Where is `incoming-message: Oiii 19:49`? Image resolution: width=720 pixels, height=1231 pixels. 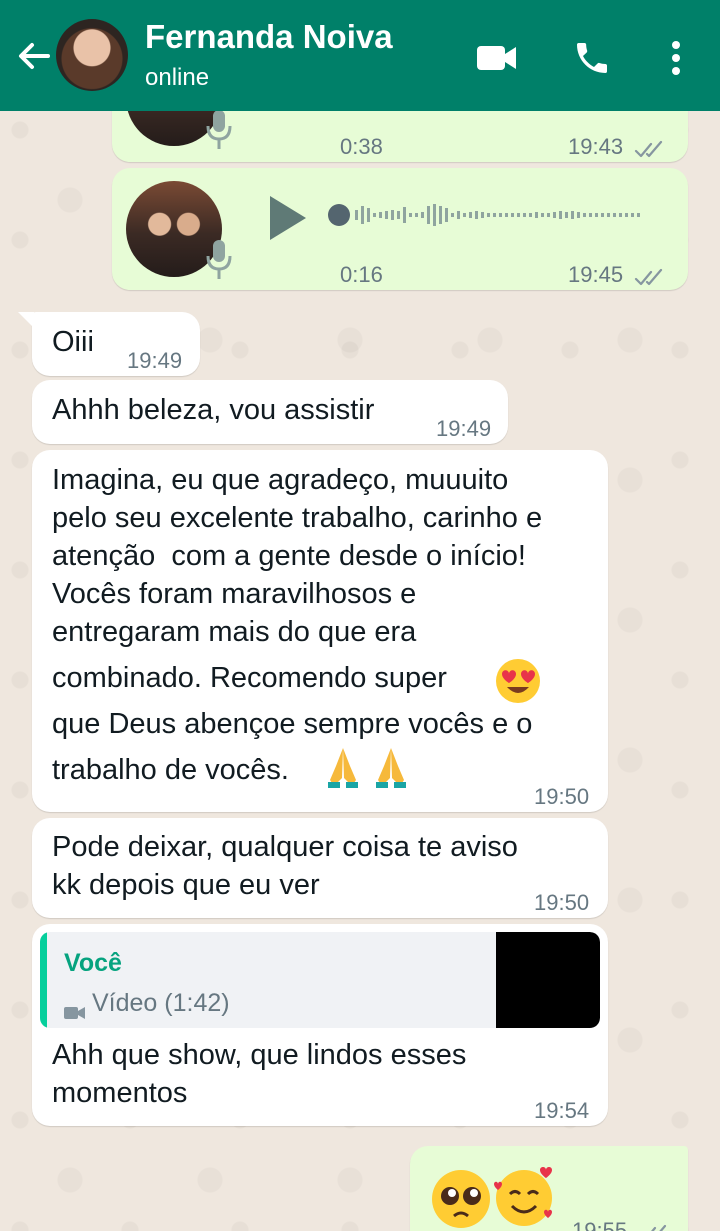 incoming-message: Oiii 19:49 is located at coordinates (116, 344).